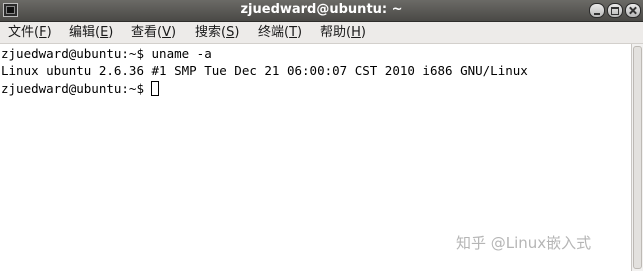 The height and width of the screenshot is (271, 643). I want to click on menu-view: 查看(V), so click(153, 33).